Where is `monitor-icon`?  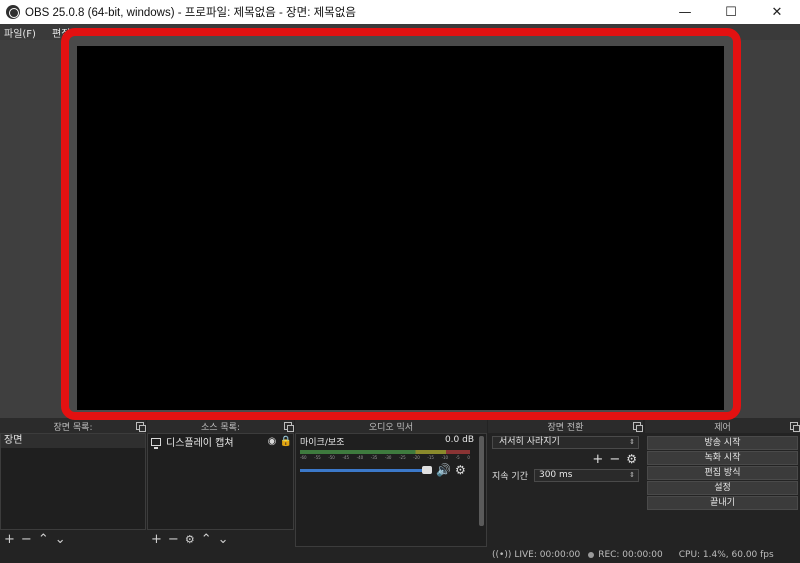
monitor-icon is located at coordinates (156, 443).